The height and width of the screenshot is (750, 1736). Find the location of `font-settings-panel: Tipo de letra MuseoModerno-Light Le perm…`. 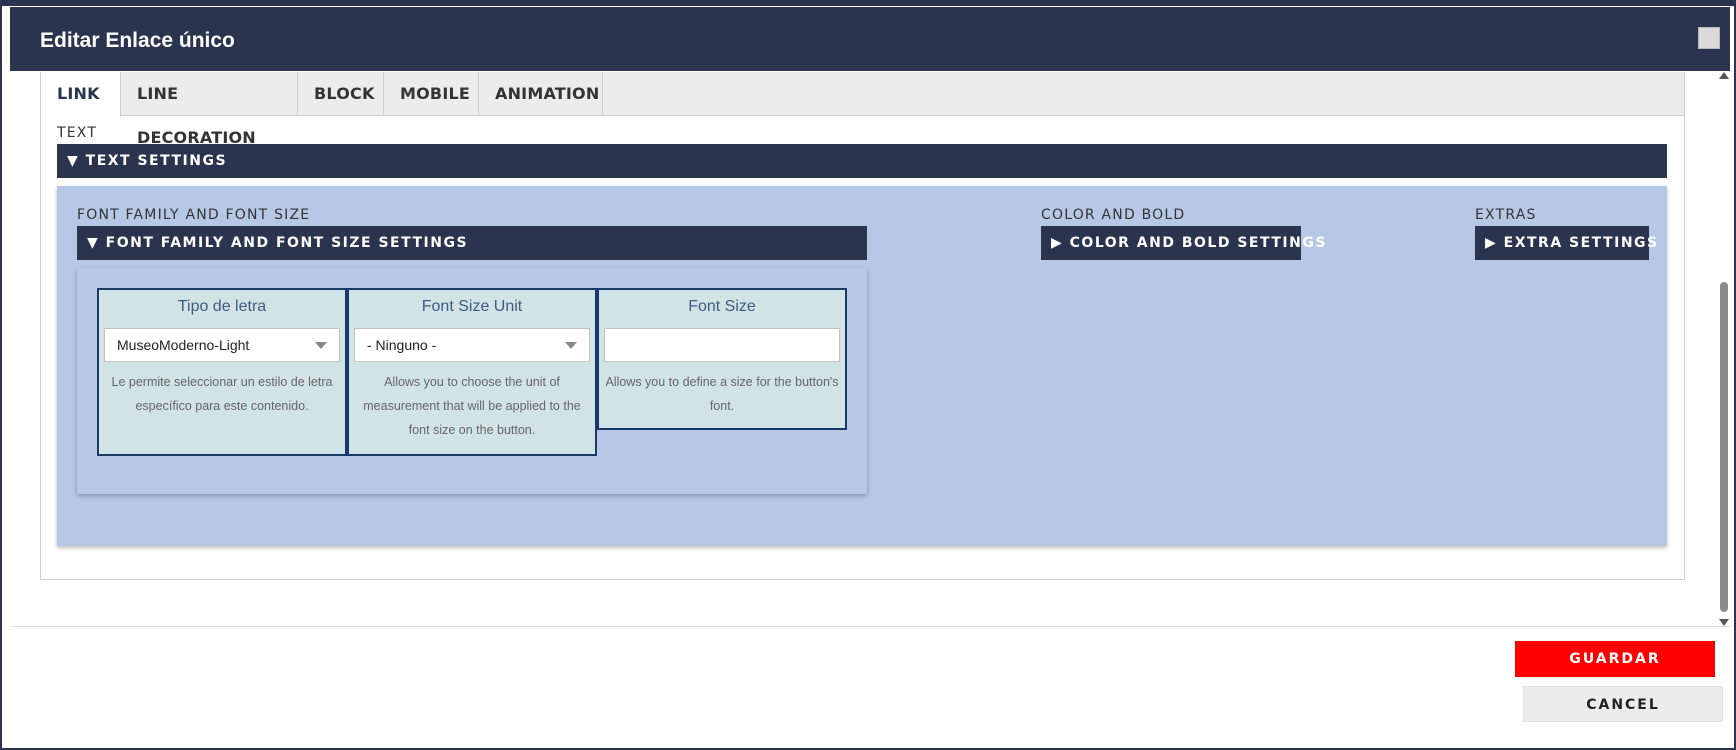

font-settings-panel: Tipo de letra MuseoModerno-Light Le perm… is located at coordinates (472, 381).